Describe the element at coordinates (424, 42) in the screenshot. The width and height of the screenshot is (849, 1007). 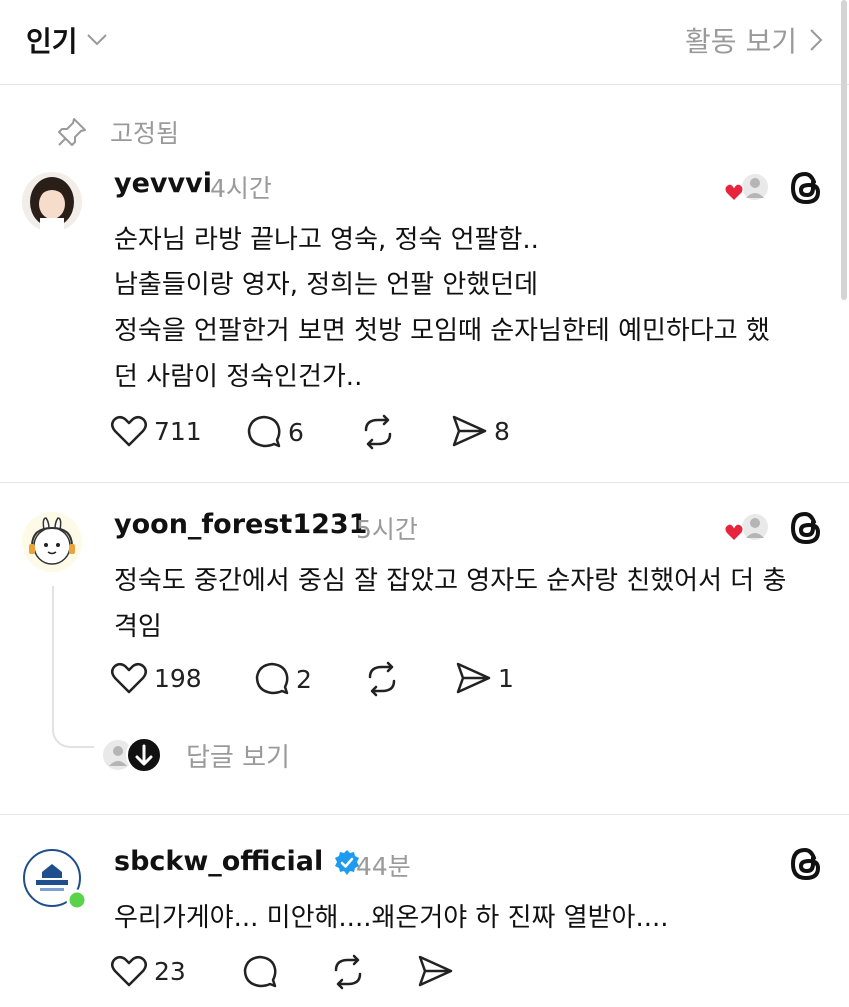
I see `top-bar: 인기 활동 보기` at that location.